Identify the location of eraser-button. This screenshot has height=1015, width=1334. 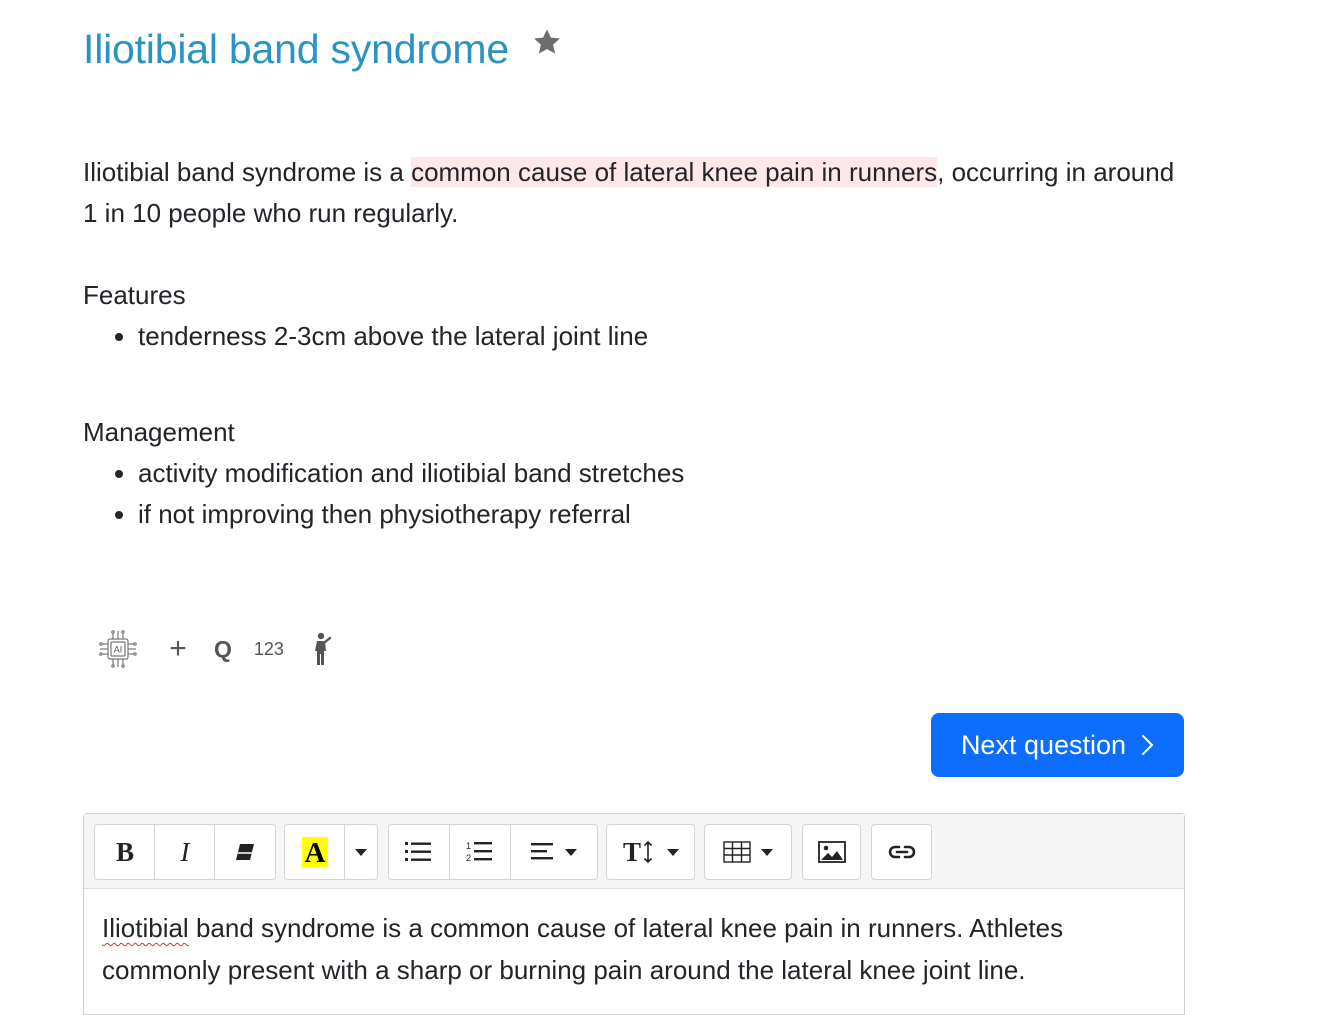
(245, 852).